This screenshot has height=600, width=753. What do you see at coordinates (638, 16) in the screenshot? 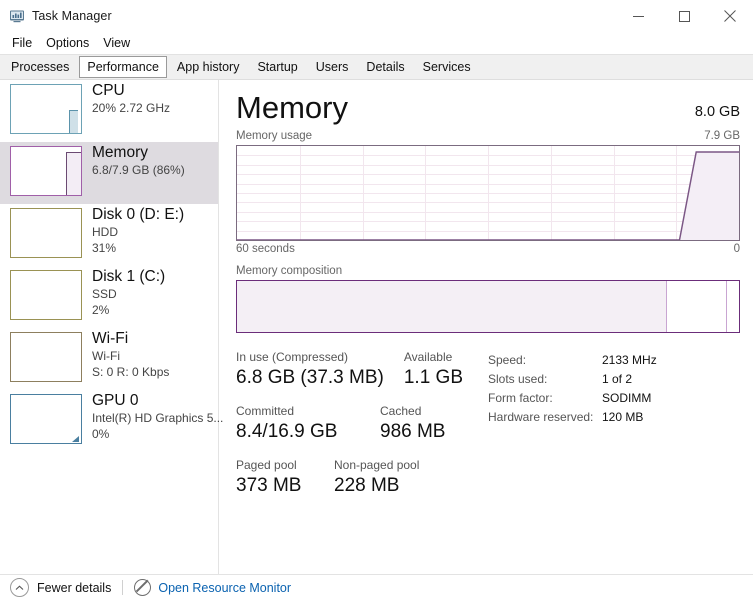
I see `minimize-button` at bounding box center [638, 16].